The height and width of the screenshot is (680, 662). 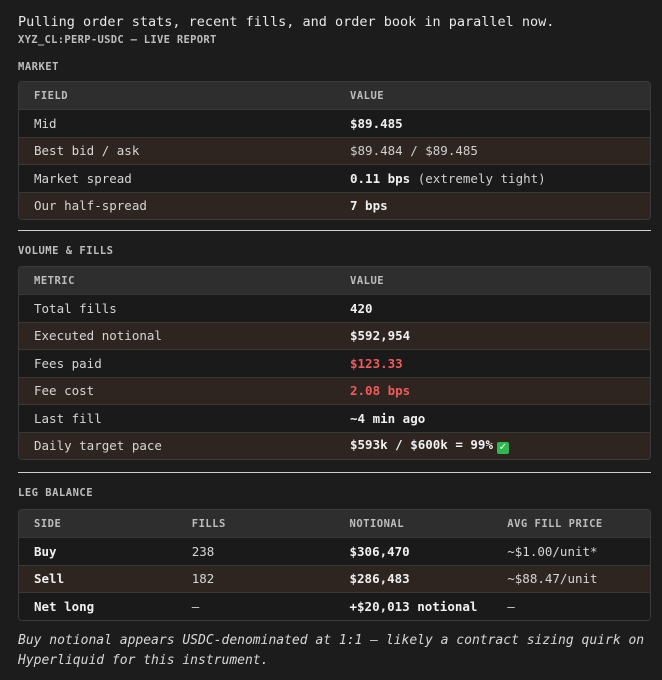 What do you see at coordinates (334, 578) in the screenshot?
I see `table-row: Sell 182 $286,483 ~$88.47/unit` at bounding box center [334, 578].